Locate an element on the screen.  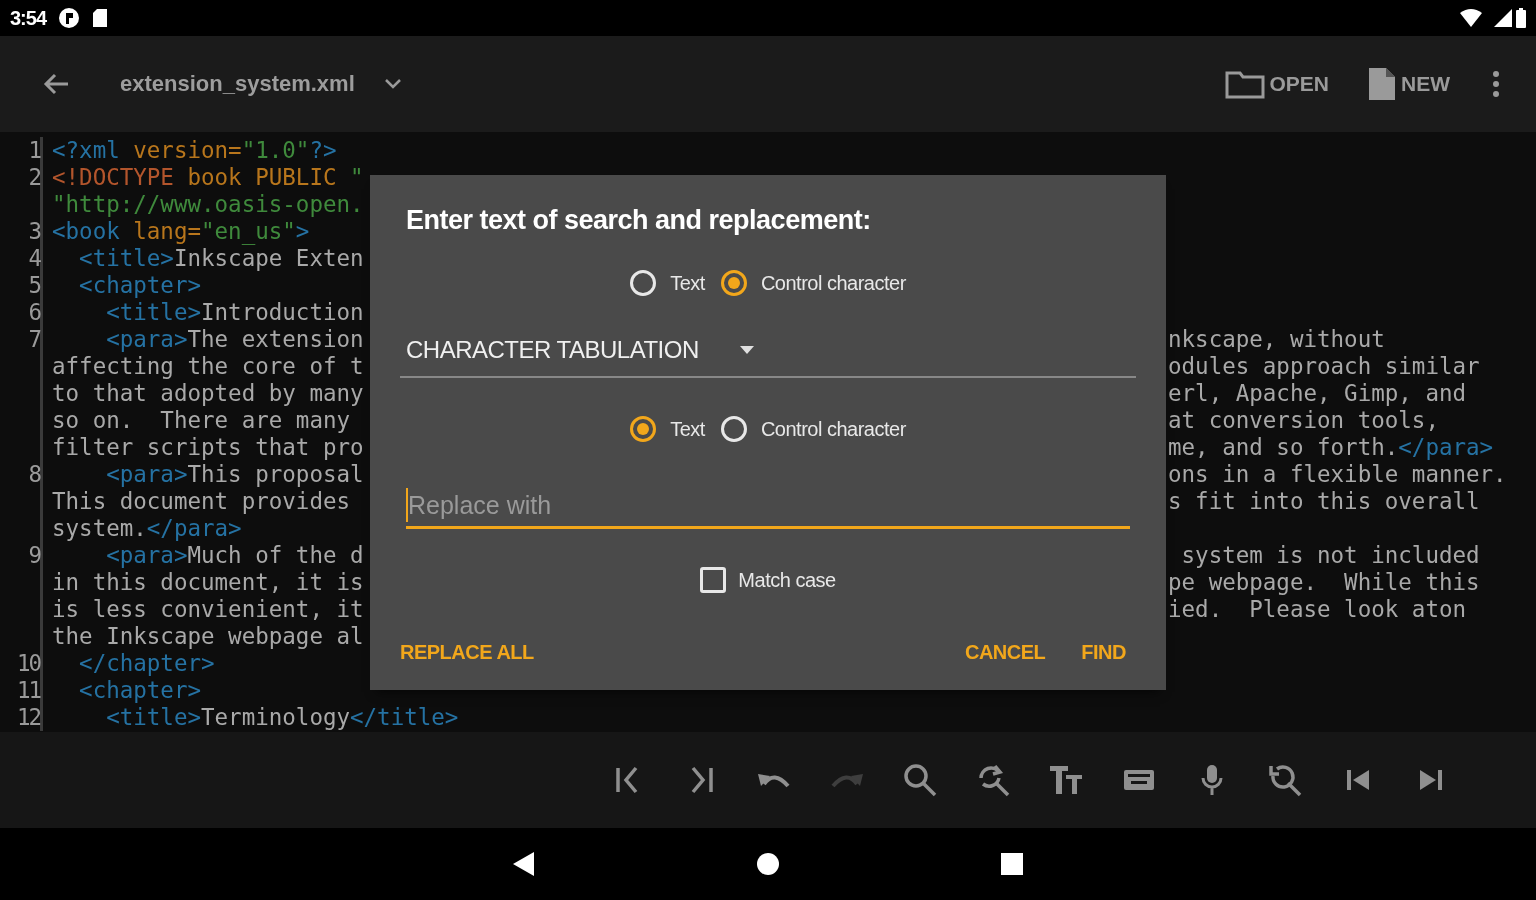
code-text: system.</para> is located at coordinates (147, 528).